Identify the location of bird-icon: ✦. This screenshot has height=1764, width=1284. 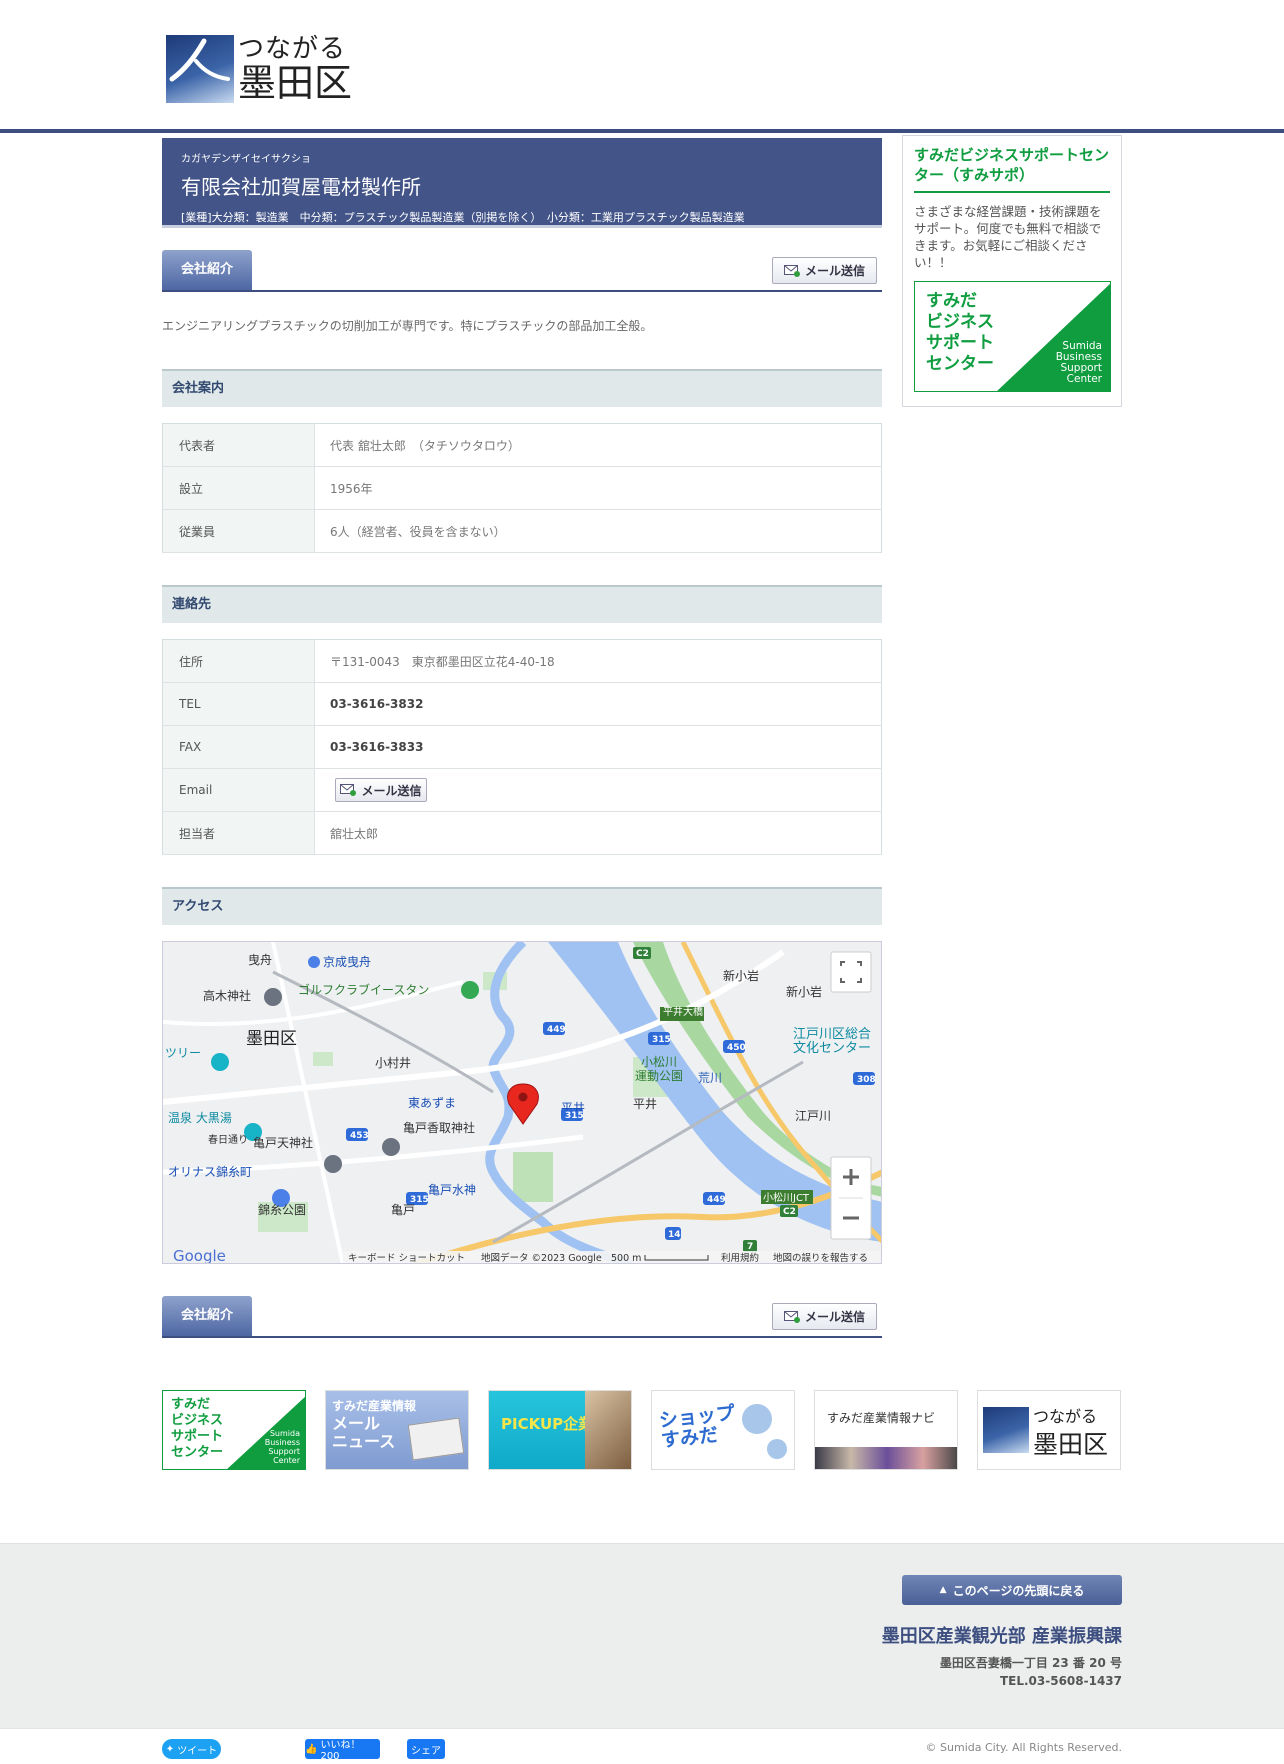
(170, 1749).